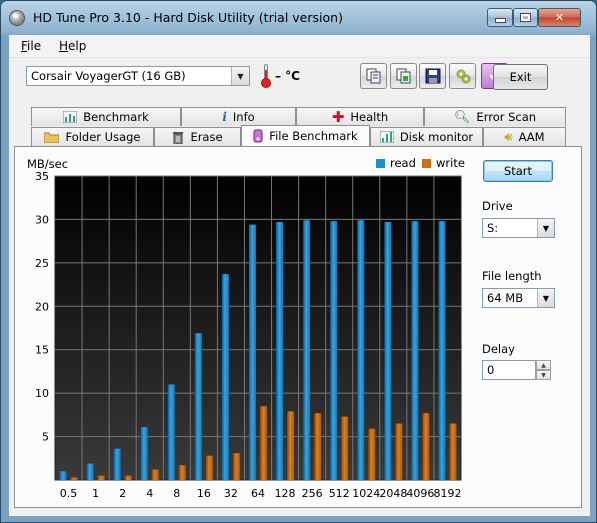 This screenshot has height=523, width=597. What do you see at coordinates (500, 17) in the screenshot?
I see `minimize-button` at bounding box center [500, 17].